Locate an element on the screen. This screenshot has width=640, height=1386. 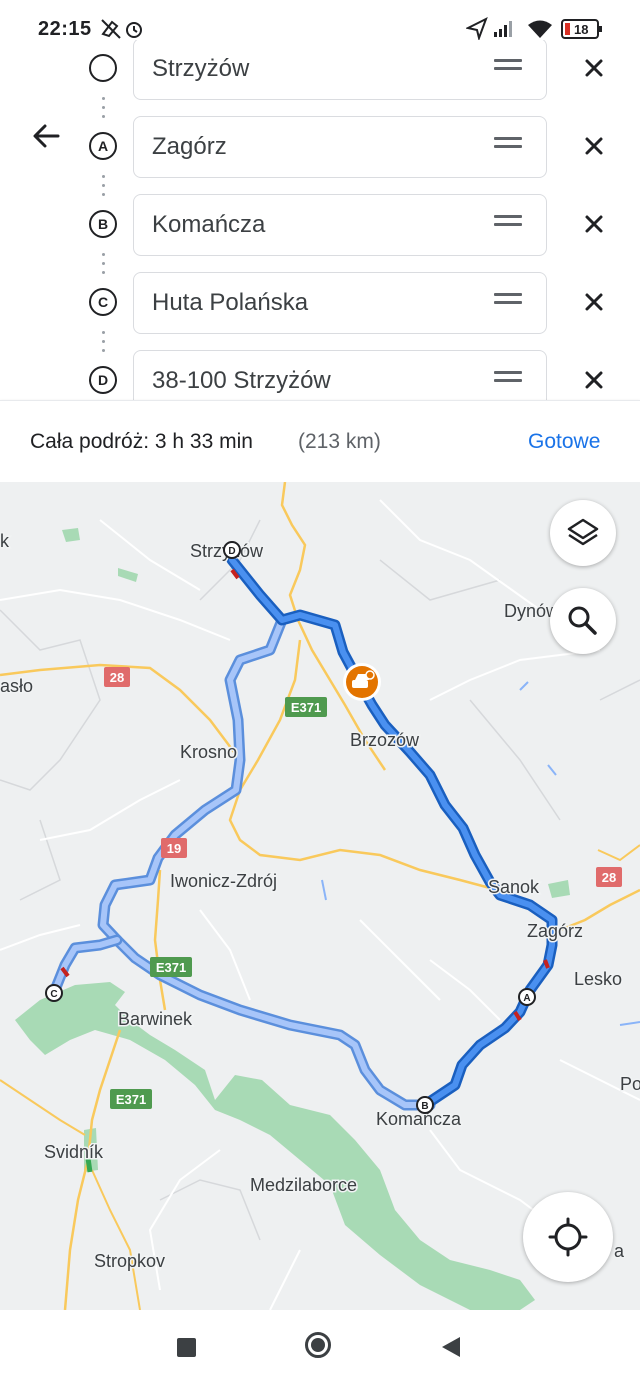
stop-row-c: C Huta Polańska is located at coordinates (320, 304).